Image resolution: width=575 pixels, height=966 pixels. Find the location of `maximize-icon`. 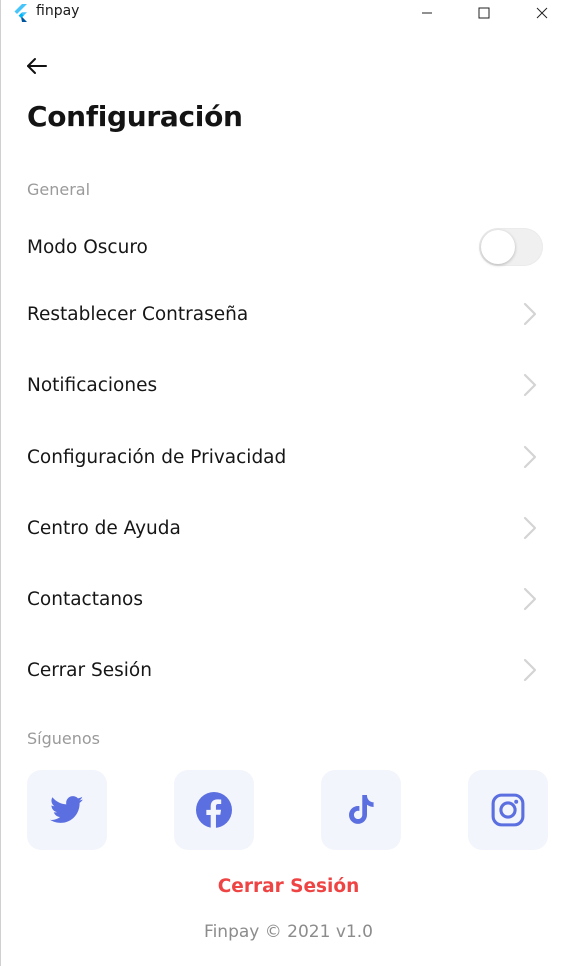

maximize-icon is located at coordinates (484, 13).